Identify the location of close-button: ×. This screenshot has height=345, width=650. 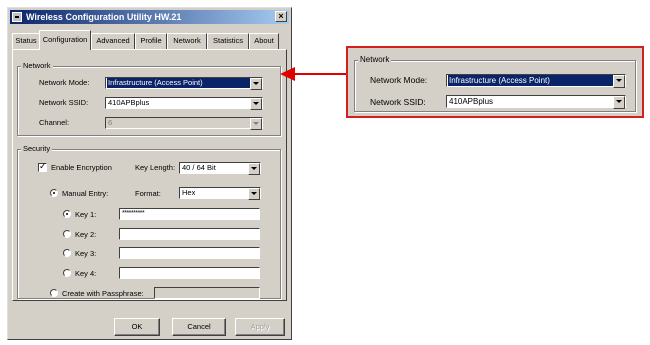
(281, 16).